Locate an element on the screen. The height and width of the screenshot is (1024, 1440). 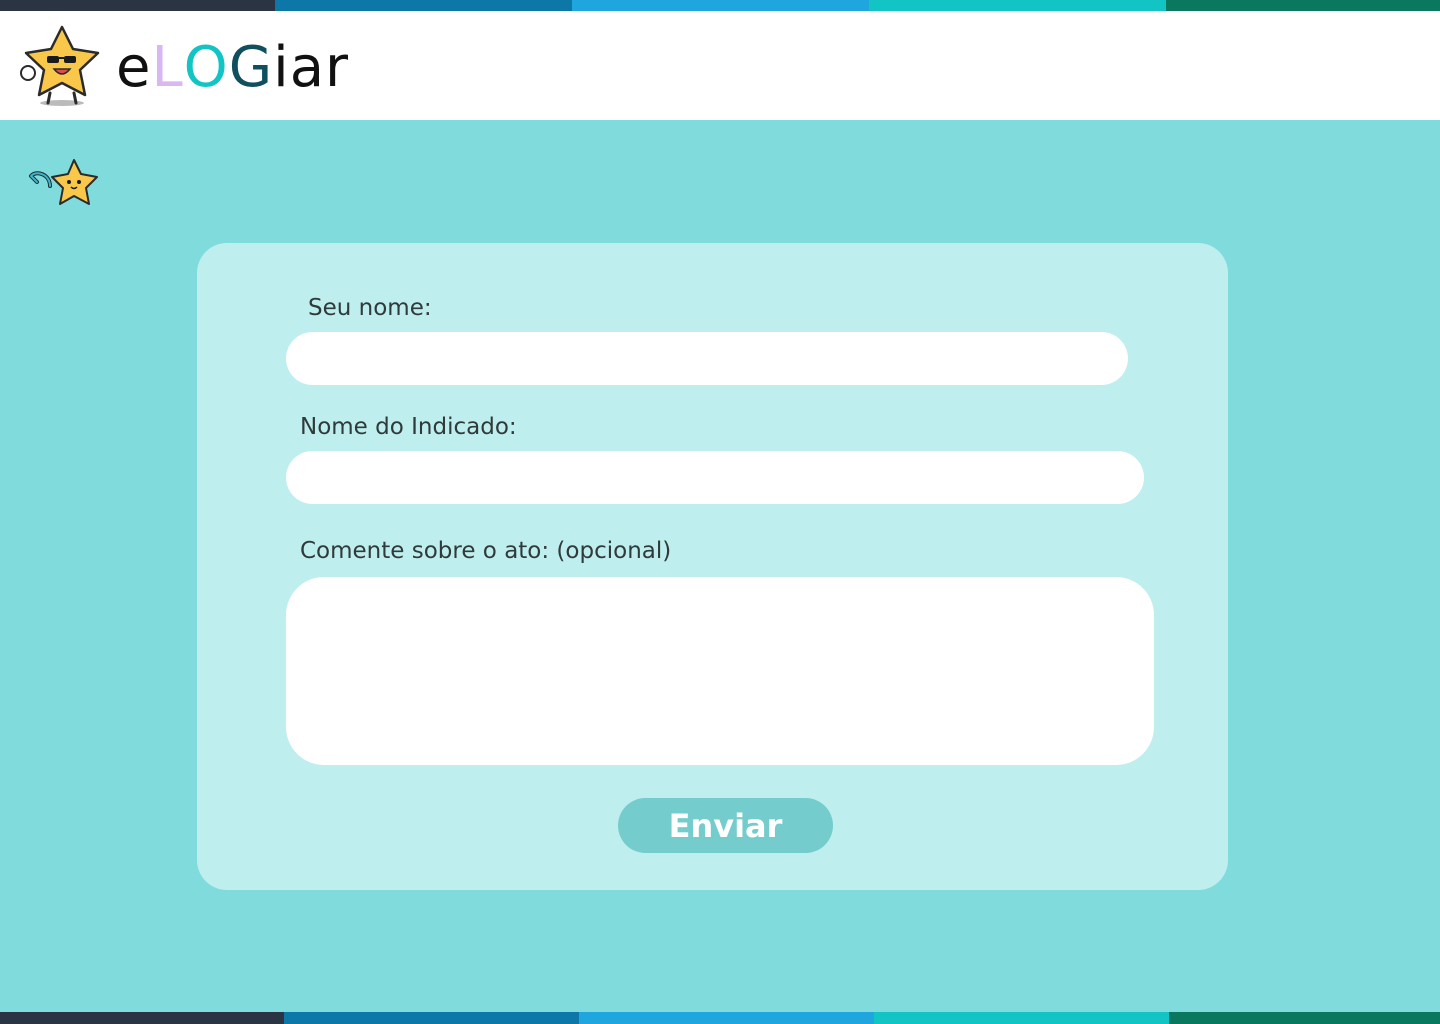
brand-letter: G is located at coordinates (251, 67).